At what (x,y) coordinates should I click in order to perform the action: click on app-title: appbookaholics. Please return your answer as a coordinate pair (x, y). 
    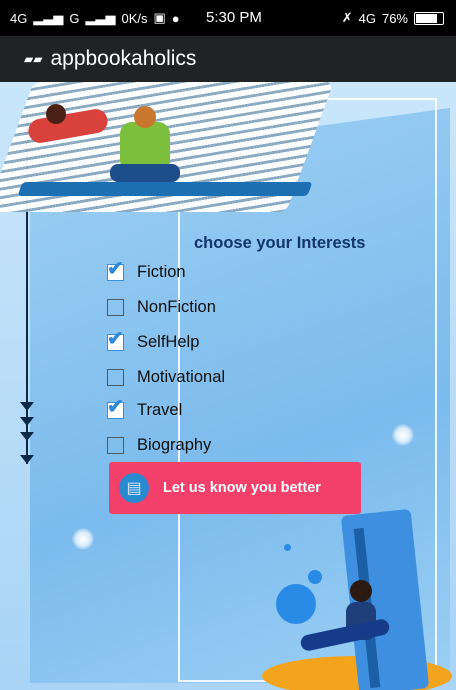
    Looking at the image, I should click on (123, 58).